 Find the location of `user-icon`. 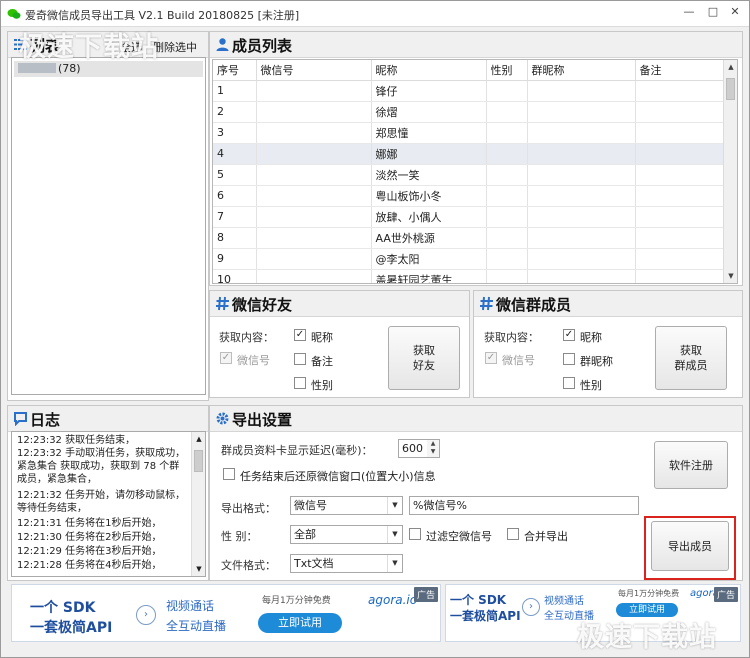

user-icon is located at coordinates (222, 44).